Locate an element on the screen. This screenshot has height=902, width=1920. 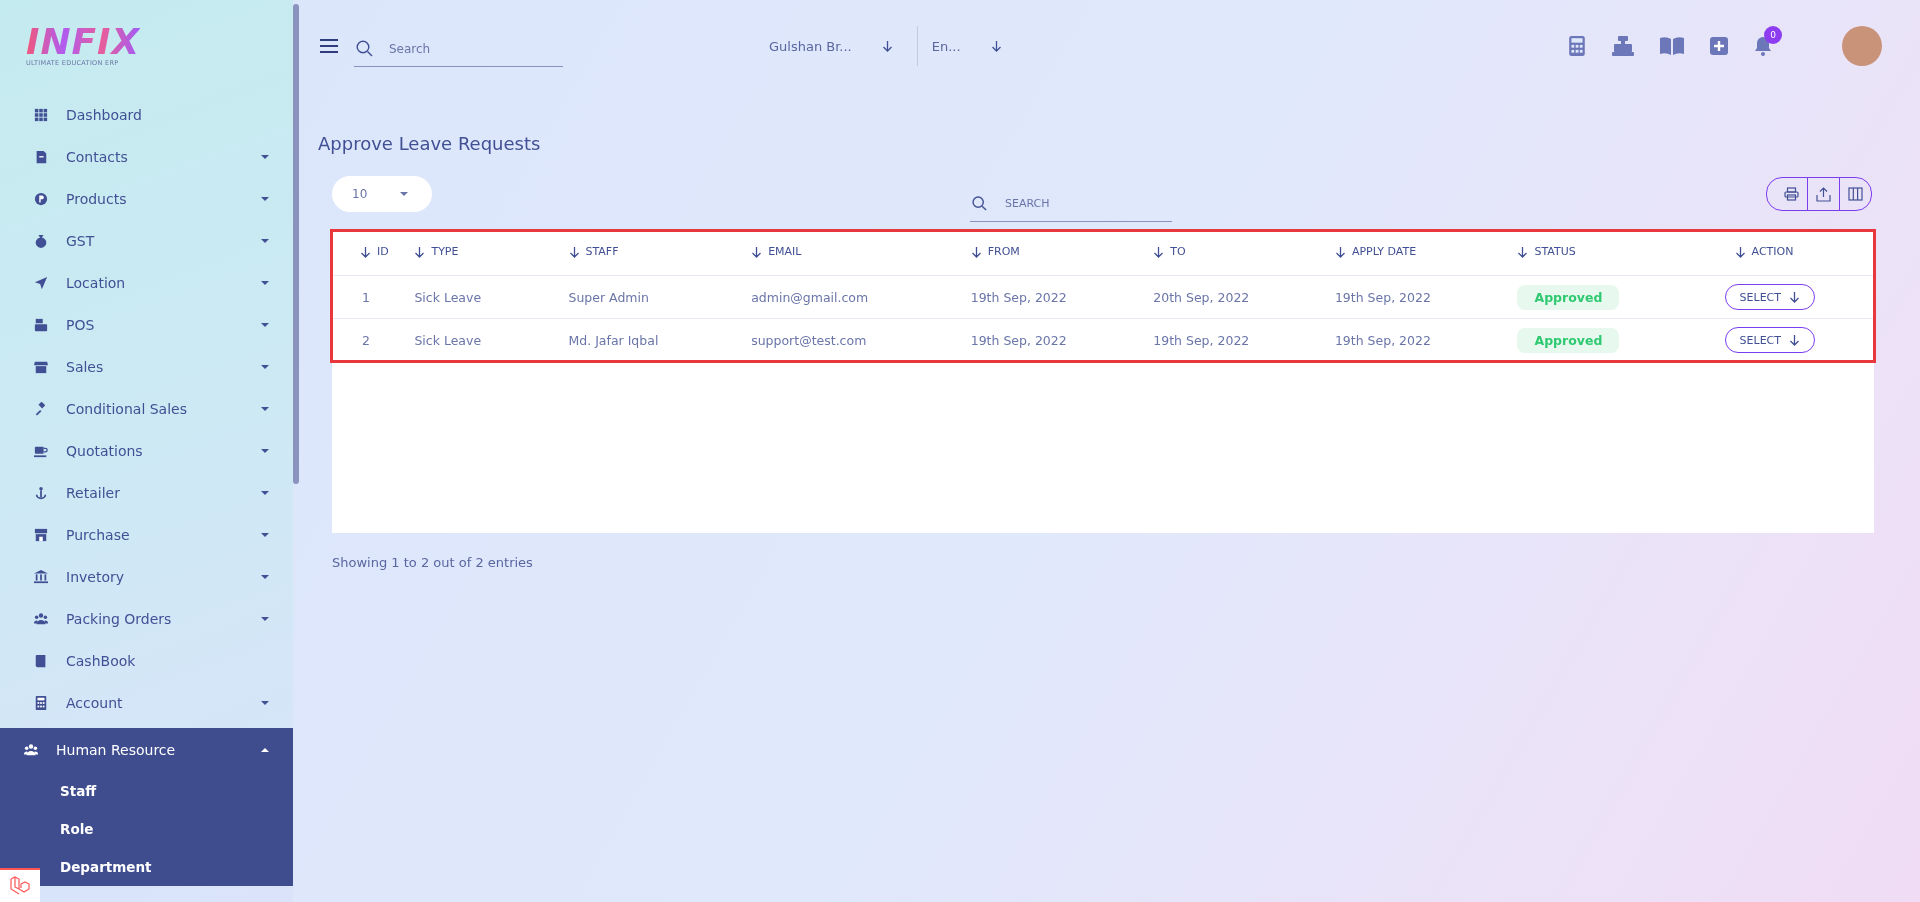
add-icon is located at coordinates (1719, 46).